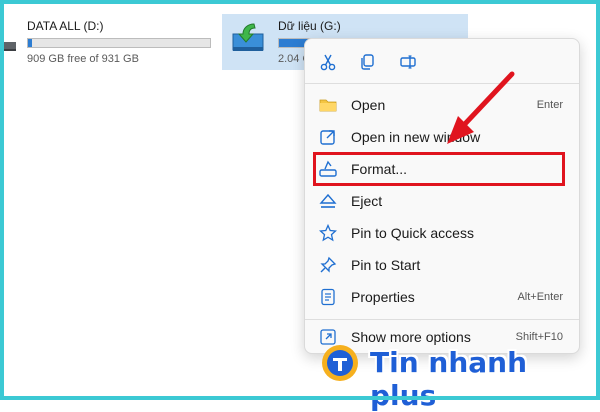 The image size is (600, 412). I want to click on logo-mark-icon, so click(340, 363).